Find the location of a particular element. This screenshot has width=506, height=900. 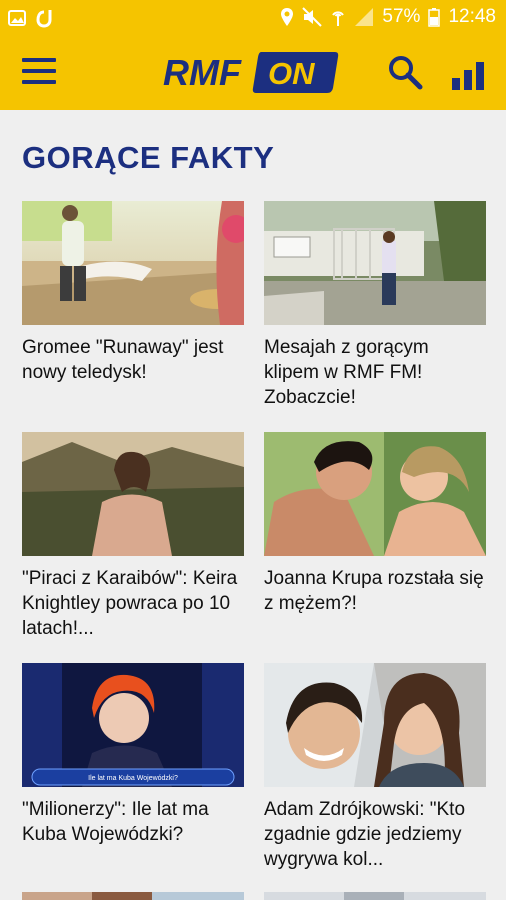

clock: 12:48 is located at coordinates (472, 16).